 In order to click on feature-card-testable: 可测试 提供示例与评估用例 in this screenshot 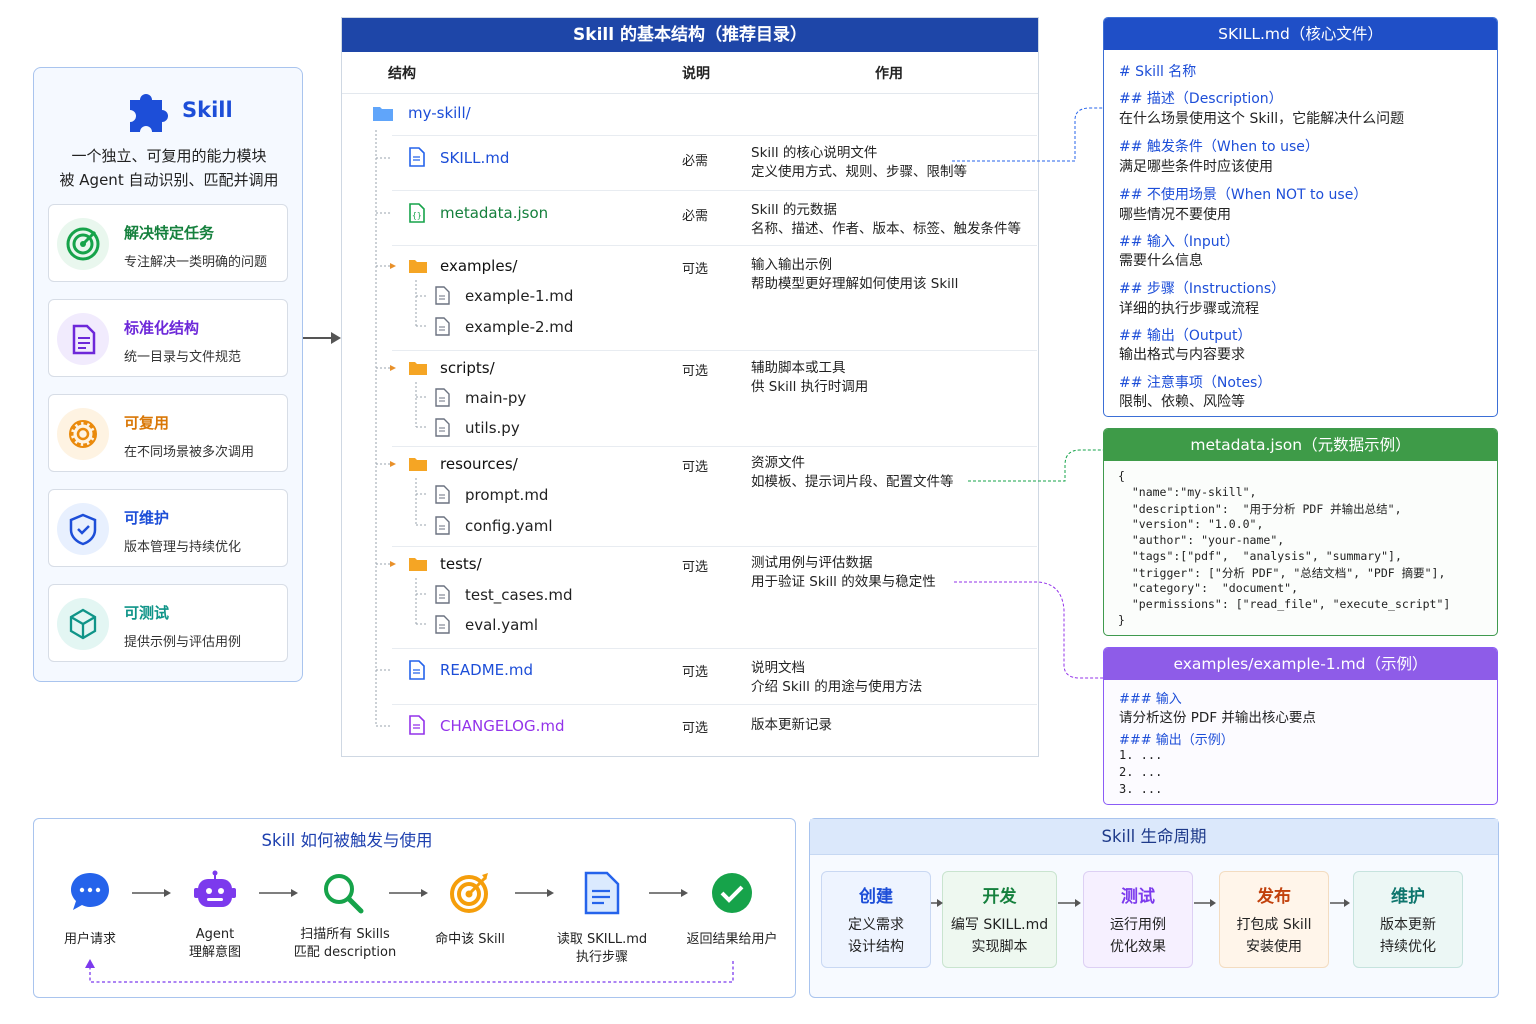, I will do `click(168, 623)`.